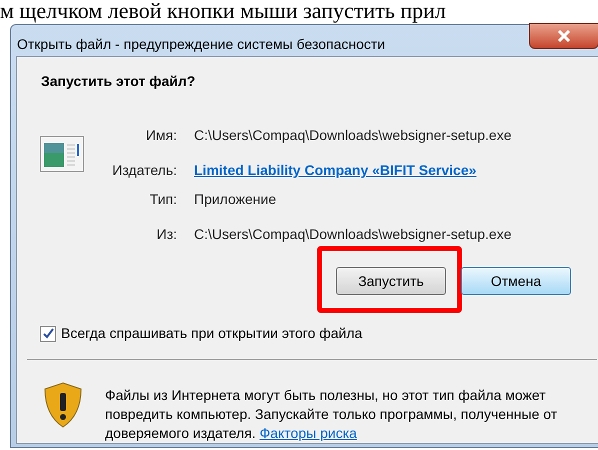  What do you see at coordinates (166, 234) in the screenshot?
I see `field-label: Из:` at bounding box center [166, 234].